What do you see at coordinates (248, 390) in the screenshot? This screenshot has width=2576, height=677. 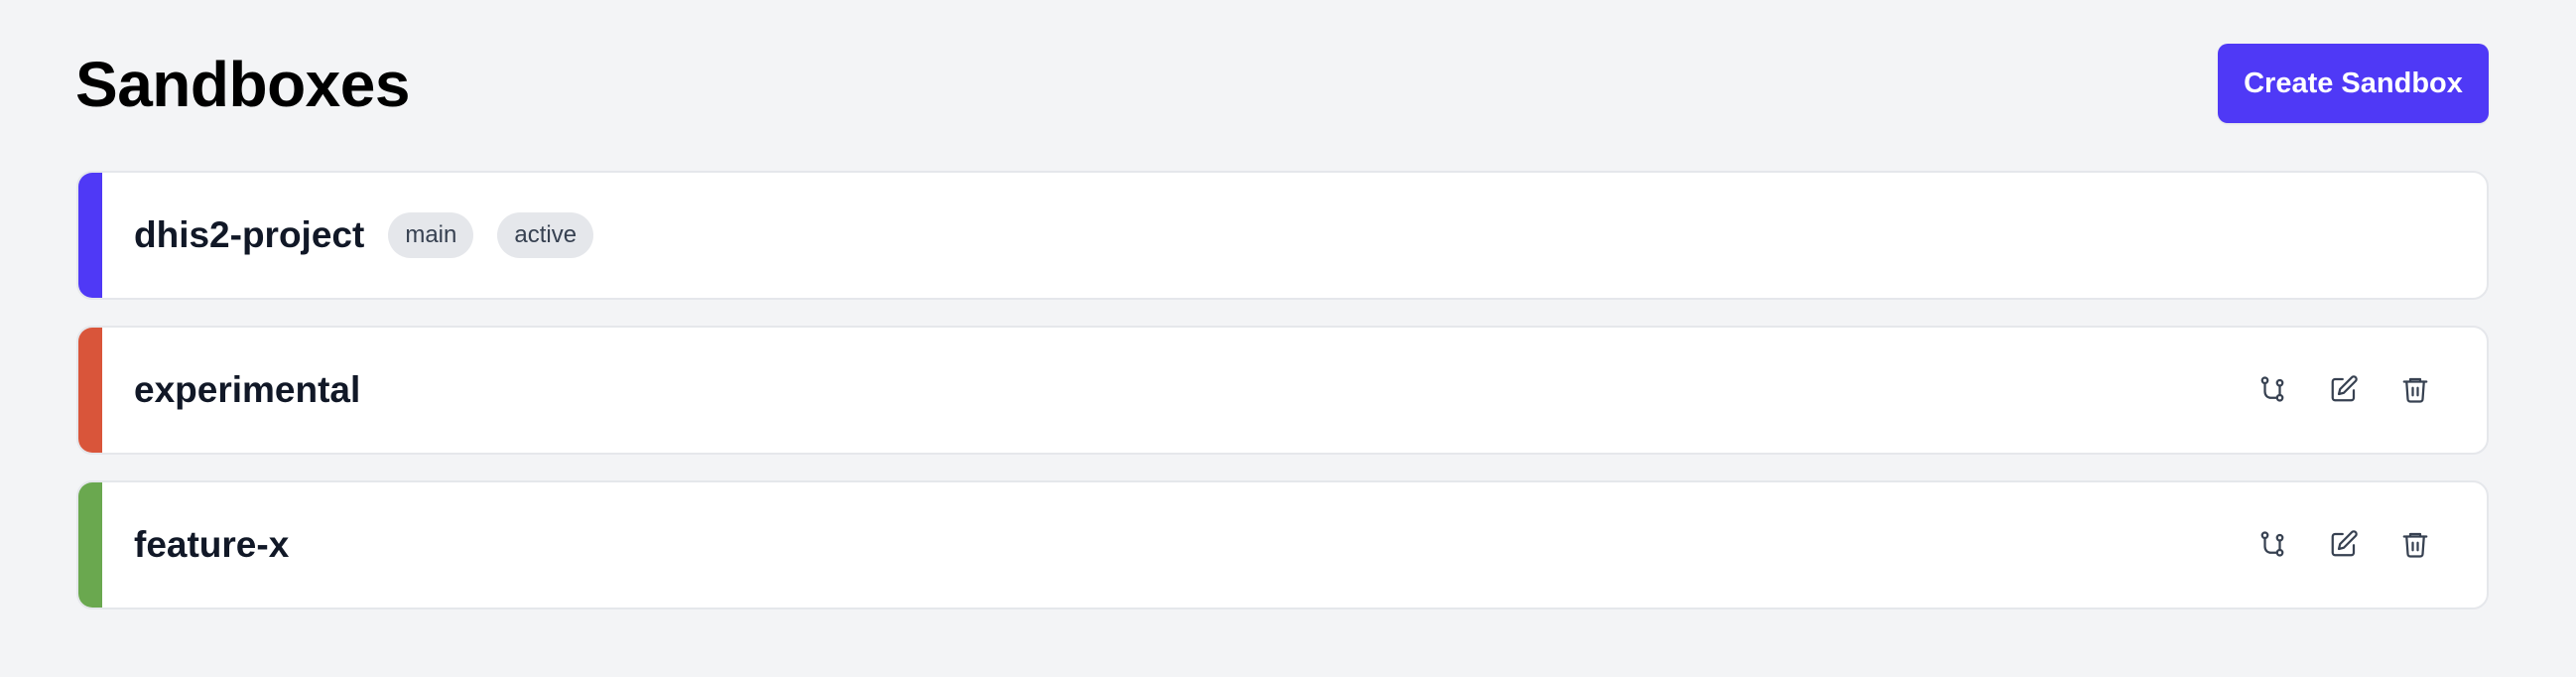 I see `sandbox-name: experimental` at bounding box center [248, 390].